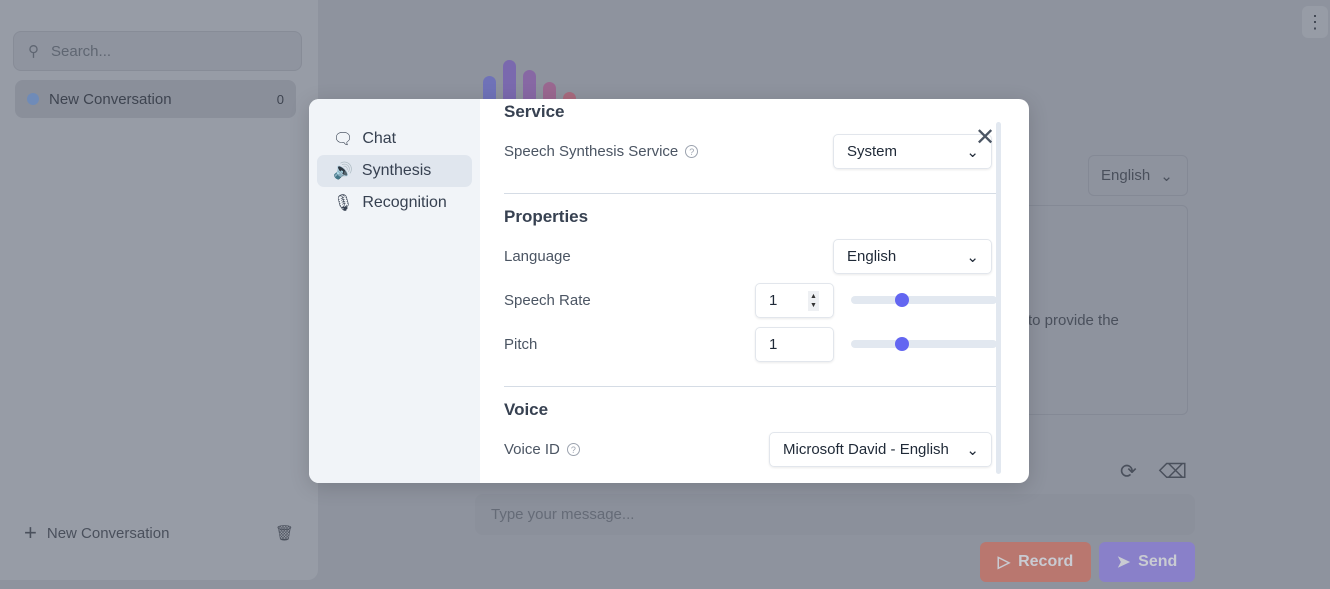  I want to click on nav-item-synthesis: 🔊 Synthesis, so click(394, 171).